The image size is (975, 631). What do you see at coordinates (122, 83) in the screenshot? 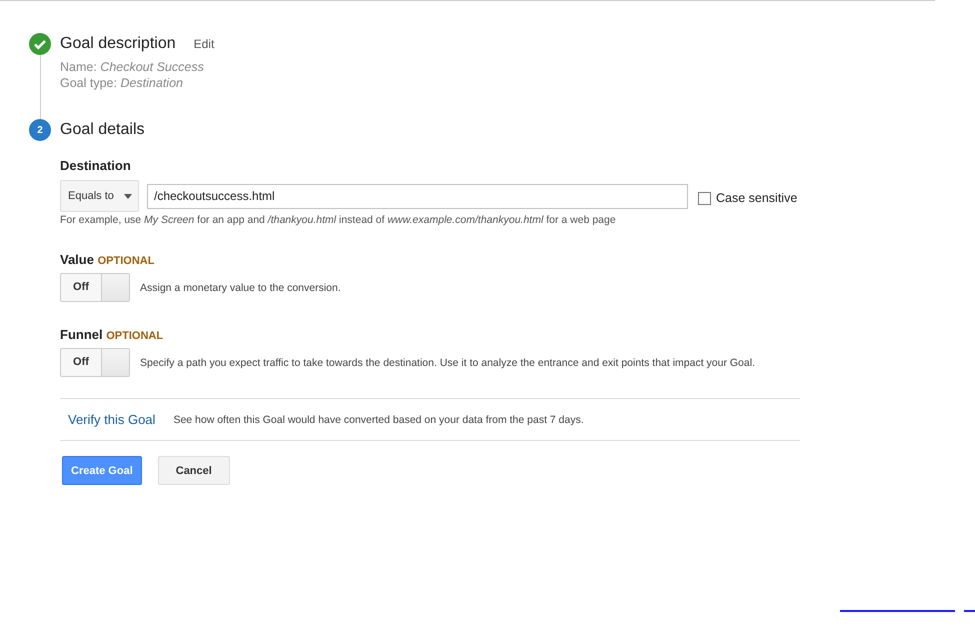
I see `detail-text: Goal type: Destination` at bounding box center [122, 83].